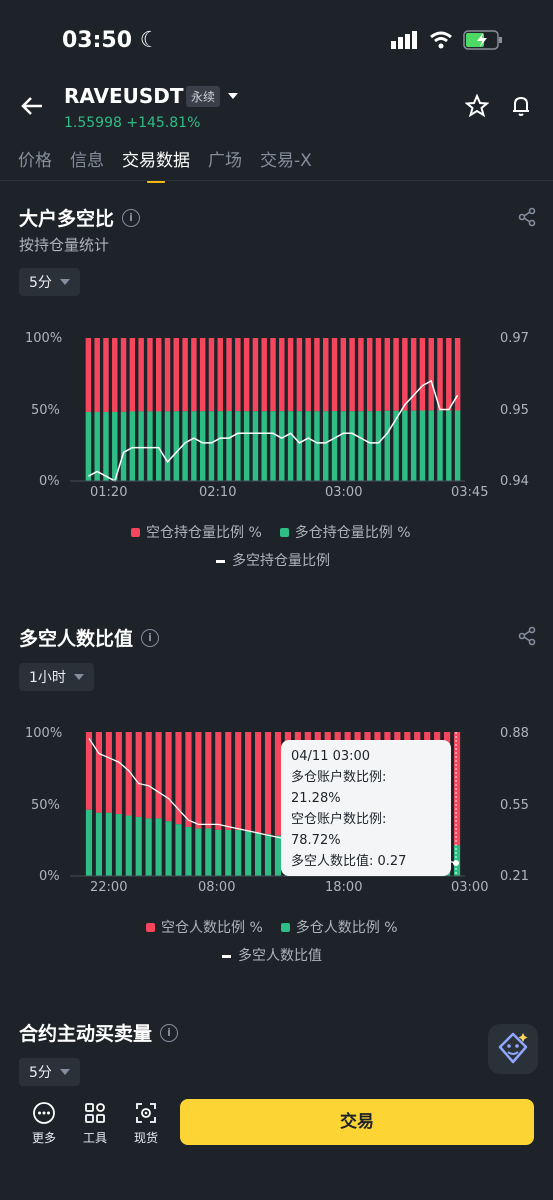 The height and width of the screenshot is (1200, 553). What do you see at coordinates (135, 532) in the screenshot?
I see `legend-swatch` at bounding box center [135, 532].